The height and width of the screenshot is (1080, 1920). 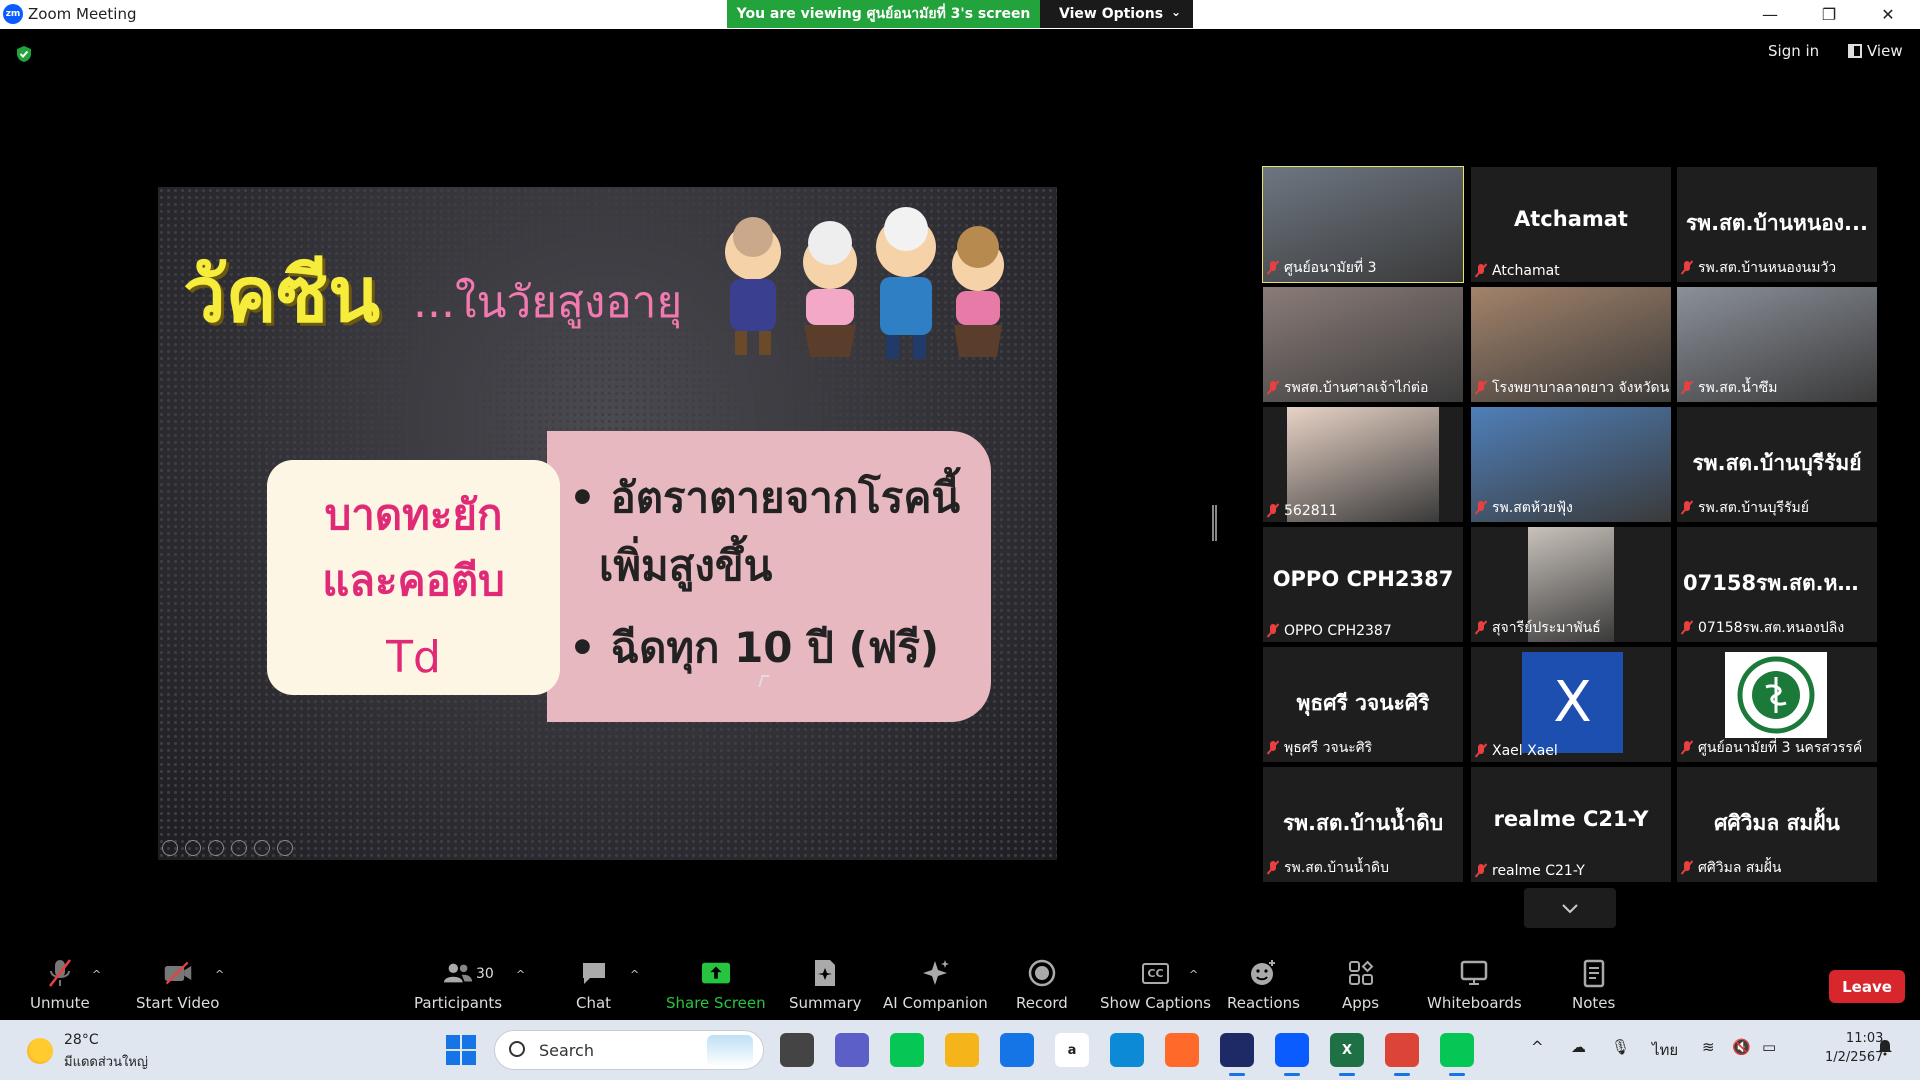 What do you see at coordinates (1758, 268) in the screenshot?
I see `participant-name-bar: รพ.สต.บ้านหนองนมวัว` at bounding box center [1758, 268].